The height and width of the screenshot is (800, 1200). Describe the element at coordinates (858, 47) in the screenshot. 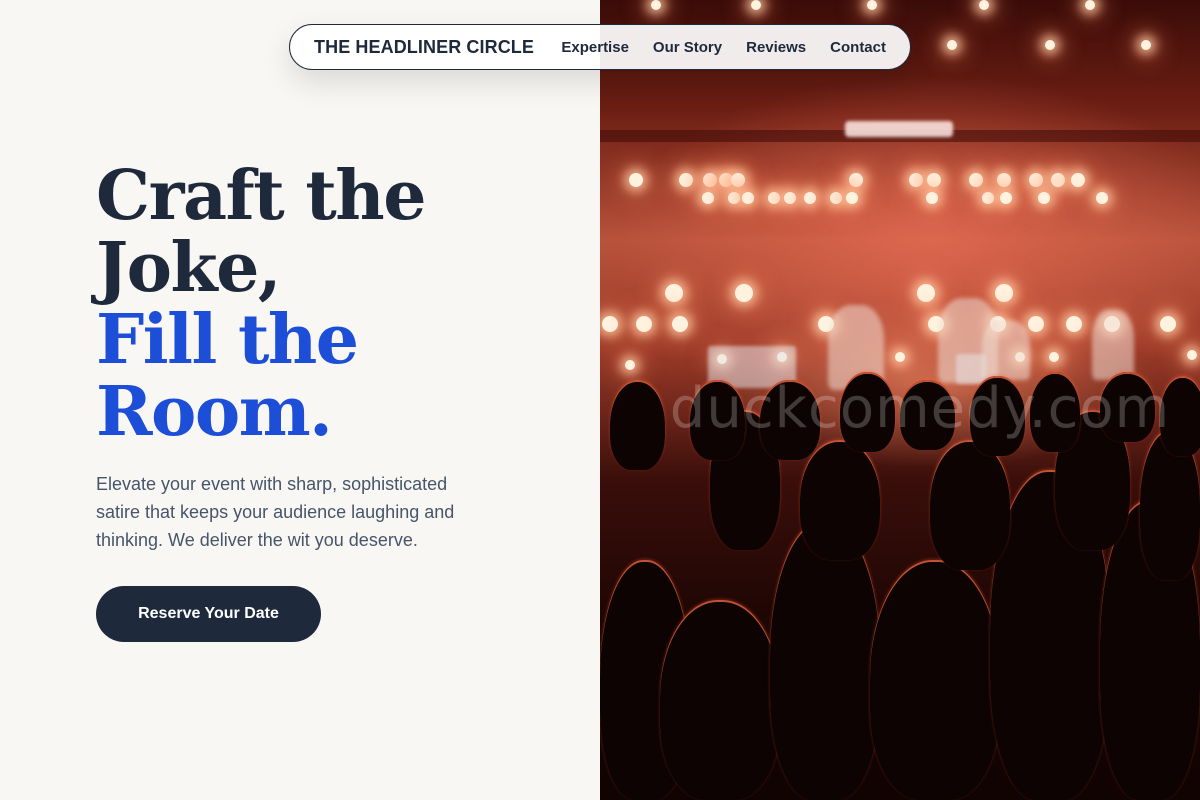

I see `nav-link-contact: Contact` at that location.